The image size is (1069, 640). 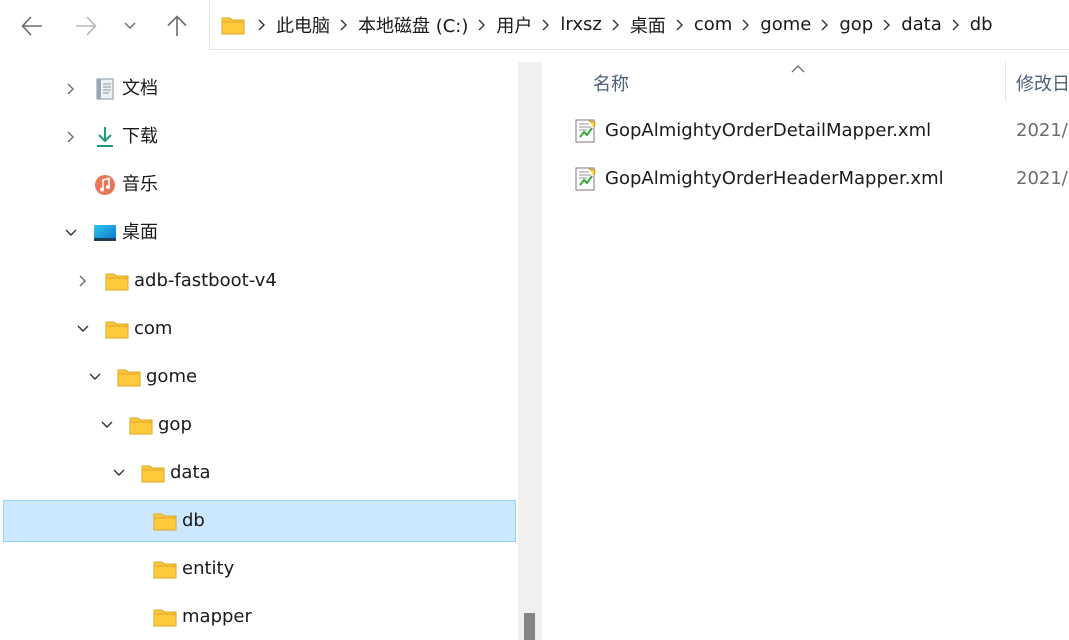 What do you see at coordinates (153, 328) in the screenshot?
I see `tree-item-label: com` at bounding box center [153, 328].